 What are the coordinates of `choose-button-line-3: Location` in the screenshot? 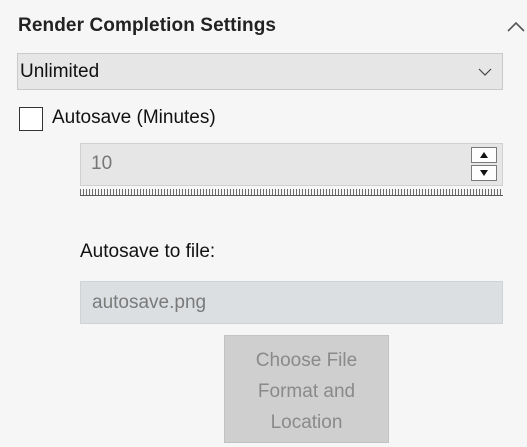 It's located at (306, 422).